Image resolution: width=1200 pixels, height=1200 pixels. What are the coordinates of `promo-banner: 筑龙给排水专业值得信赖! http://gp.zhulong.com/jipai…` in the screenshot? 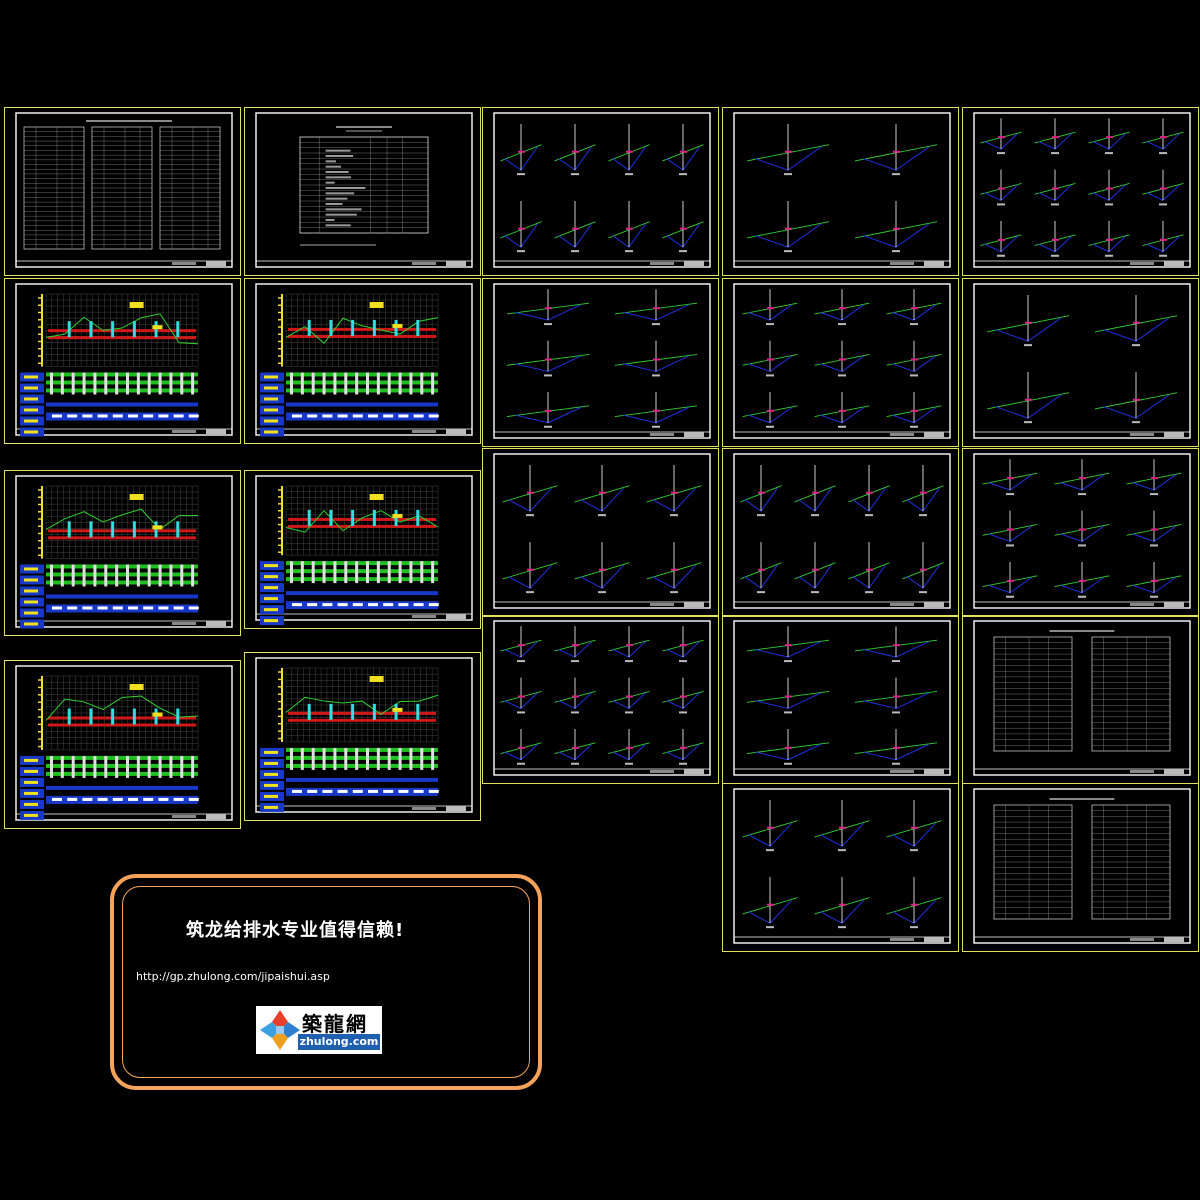 It's located at (326, 982).